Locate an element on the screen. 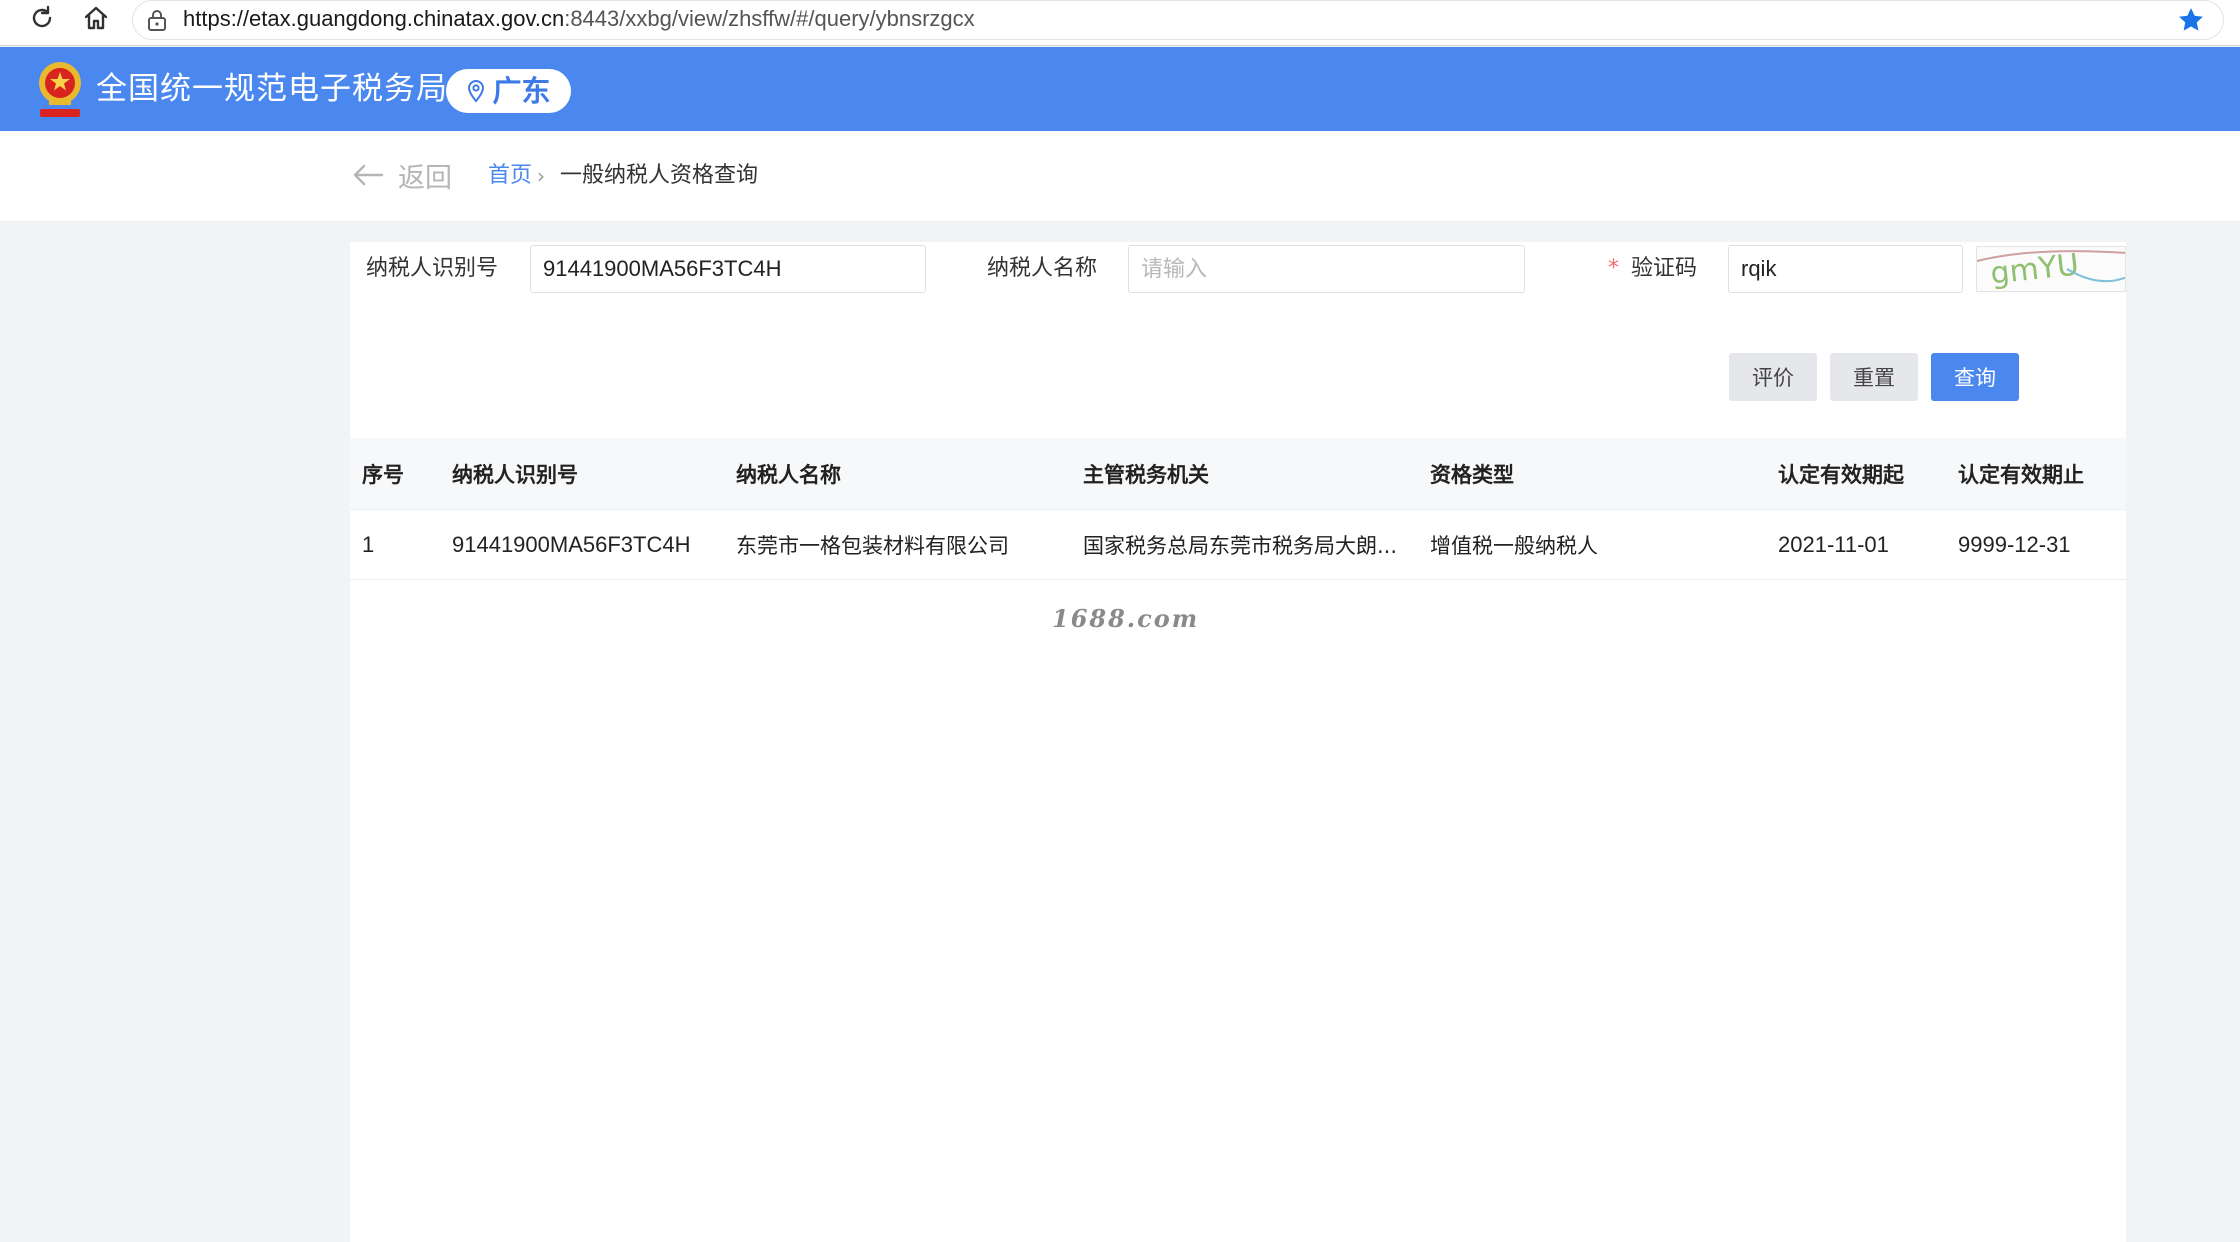 This screenshot has width=2240, height=1242. cell-valid-from: 2021-11-01 is located at coordinates (1833, 544).